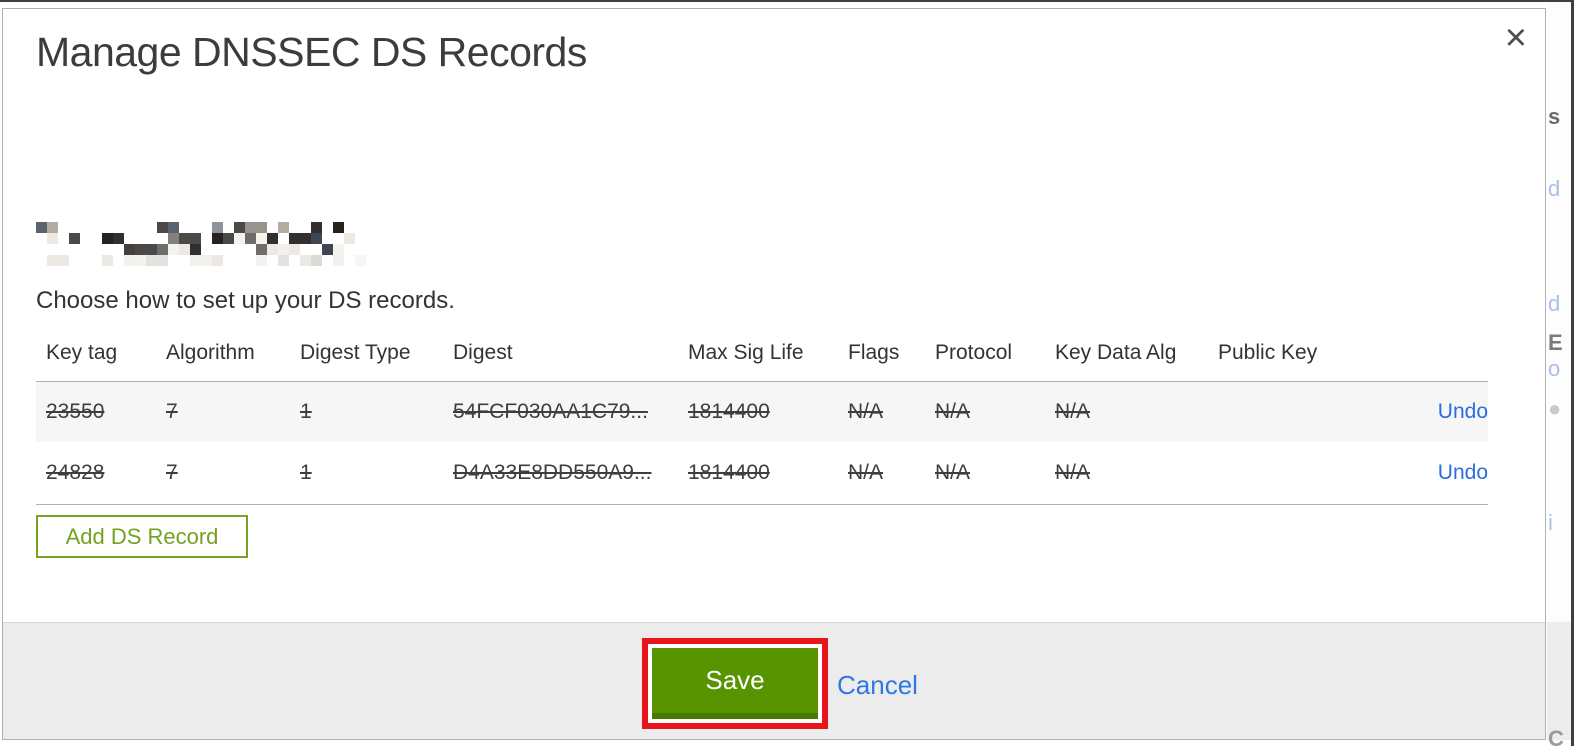 The image size is (1574, 746). Describe the element at coordinates (142, 536) in the screenshot. I see `add-ds-record-button: Add DS Record` at that location.